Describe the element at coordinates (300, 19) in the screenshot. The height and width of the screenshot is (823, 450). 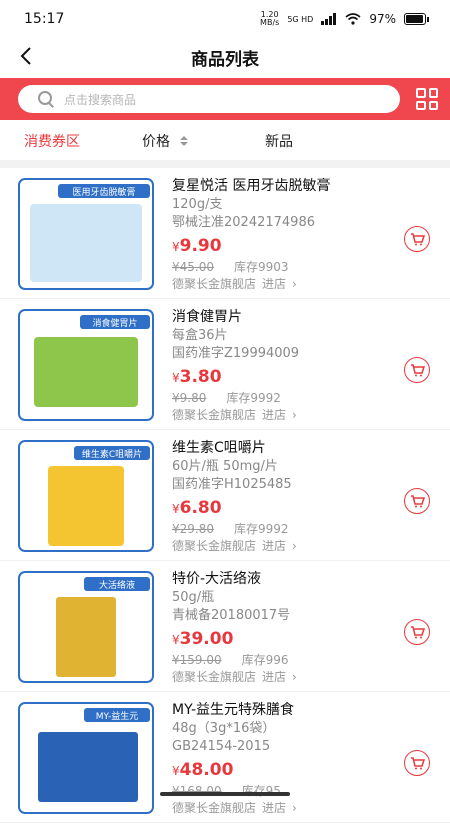
I see `network-label: 5G HD` at that location.